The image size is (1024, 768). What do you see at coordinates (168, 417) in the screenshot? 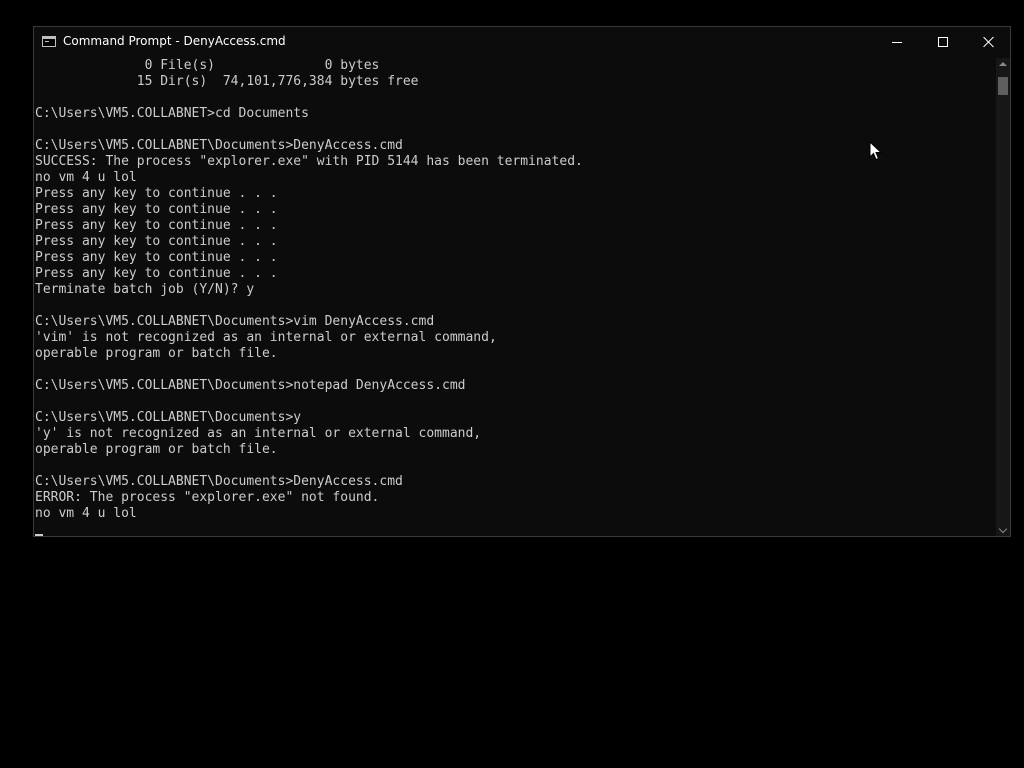
I see `console-line: C:\Users\VM5.COLLABNET\Documents>y` at bounding box center [168, 417].